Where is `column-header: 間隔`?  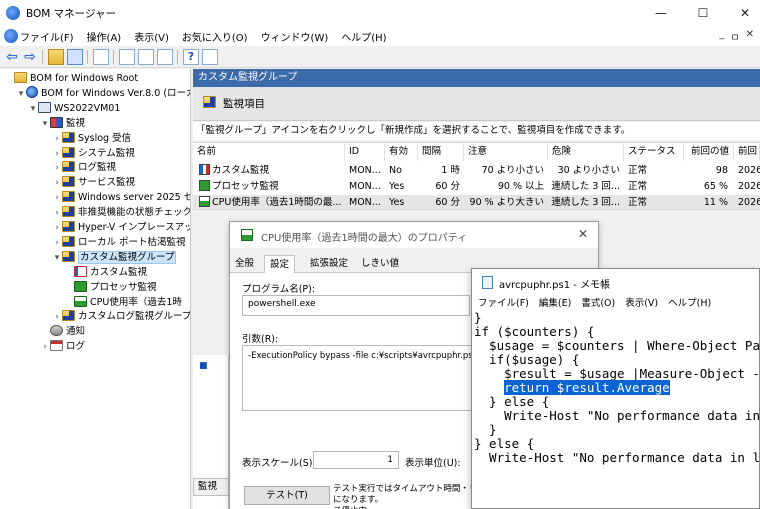
column-header: 間隔 is located at coordinates (441, 152).